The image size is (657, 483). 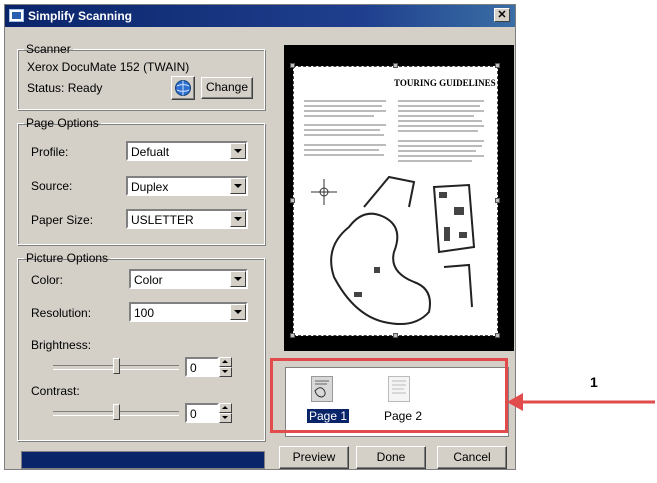 I want to click on profile-value: Defualt, so click(x=150, y=152).